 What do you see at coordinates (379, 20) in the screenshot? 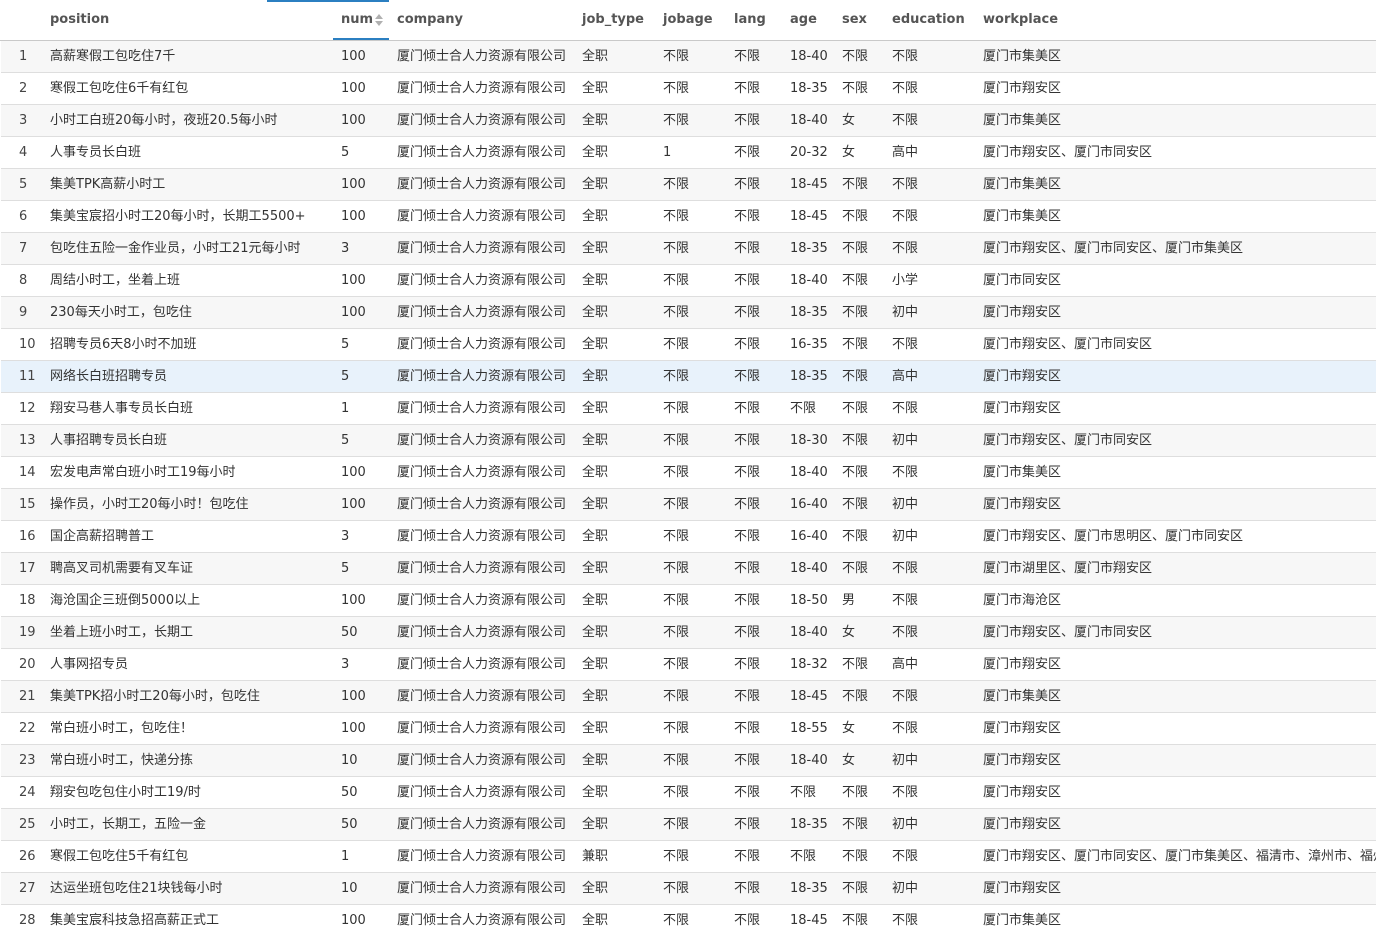
I see `sort-arrows-icon` at bounding box center [379, 20].